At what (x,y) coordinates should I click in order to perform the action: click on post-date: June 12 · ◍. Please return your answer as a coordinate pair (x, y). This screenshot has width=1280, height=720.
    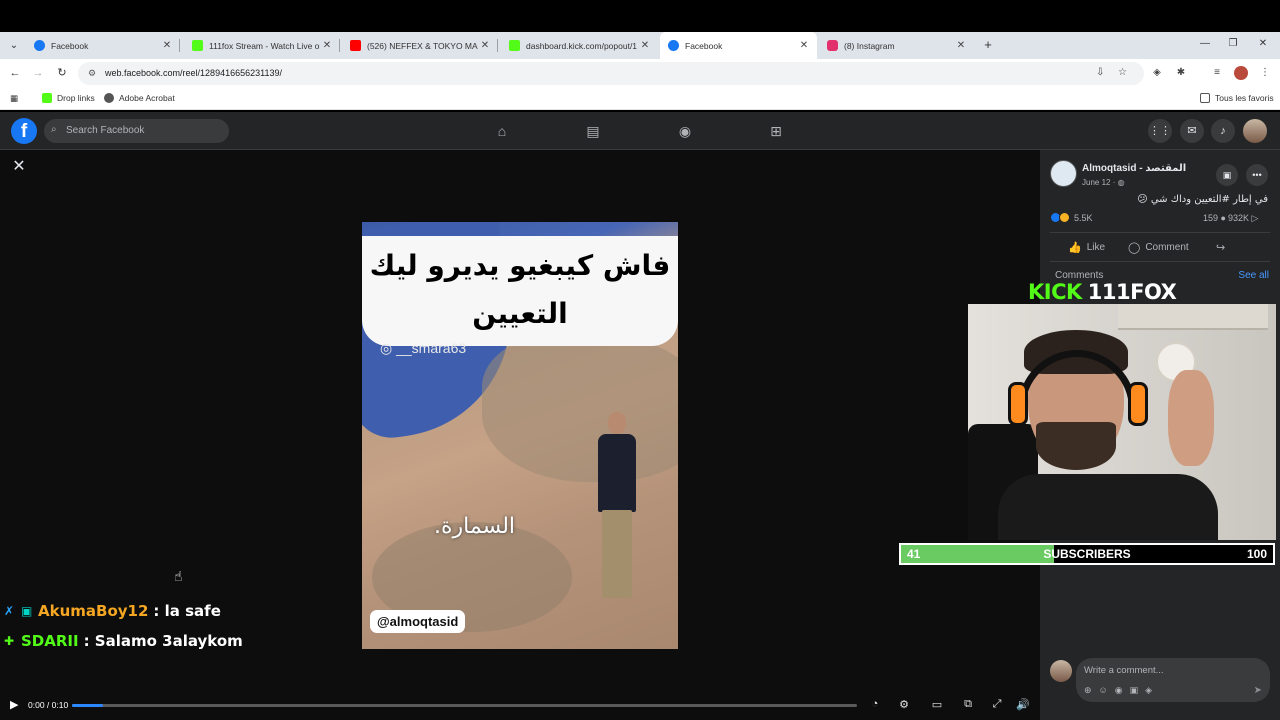
    Looking at the image, I should click on (1103, 182).